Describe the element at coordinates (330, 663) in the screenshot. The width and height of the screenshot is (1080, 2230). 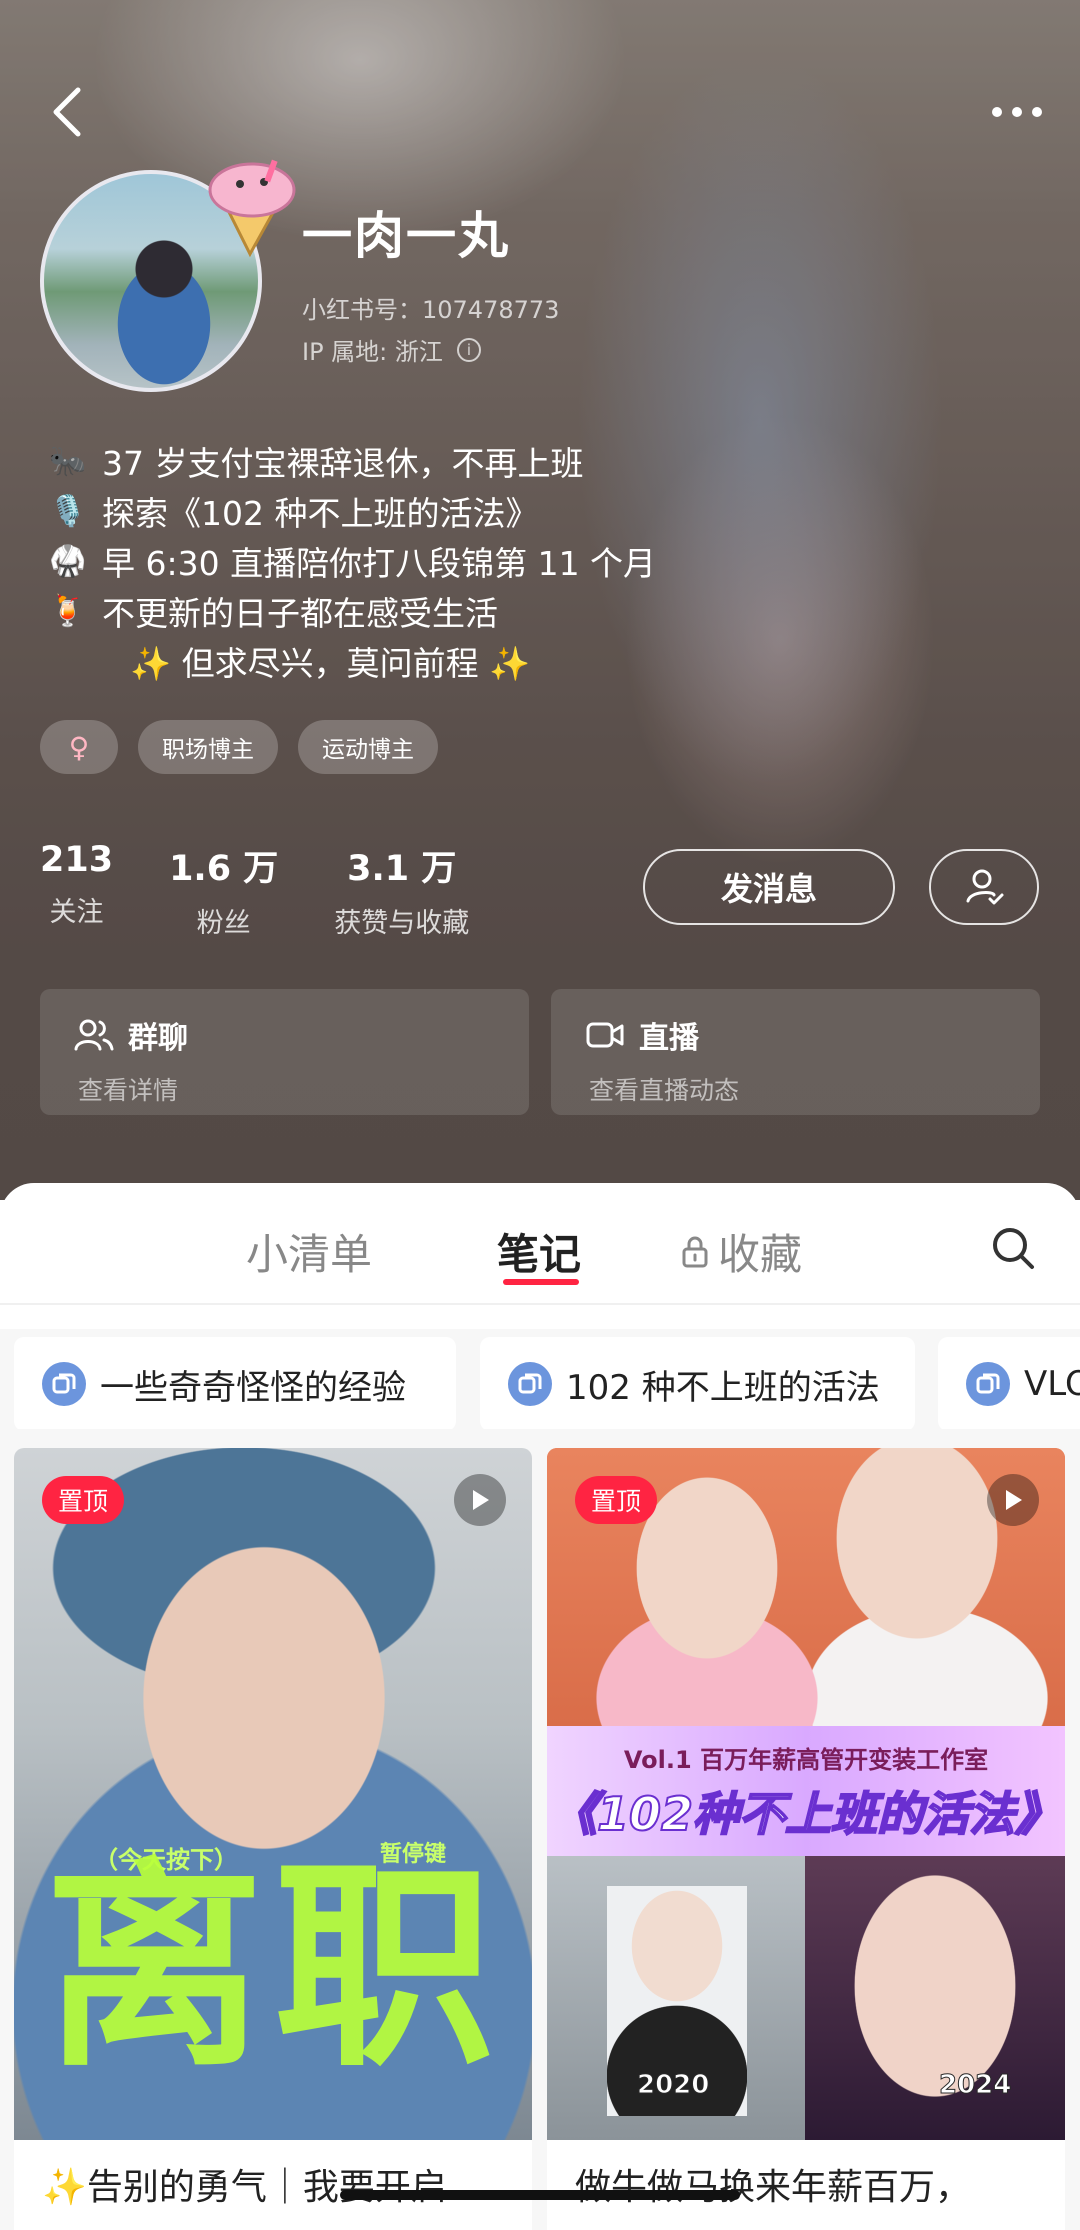
I see `bio-text: ✨ 但求尽兴，莫问前程 ✨` at that location.